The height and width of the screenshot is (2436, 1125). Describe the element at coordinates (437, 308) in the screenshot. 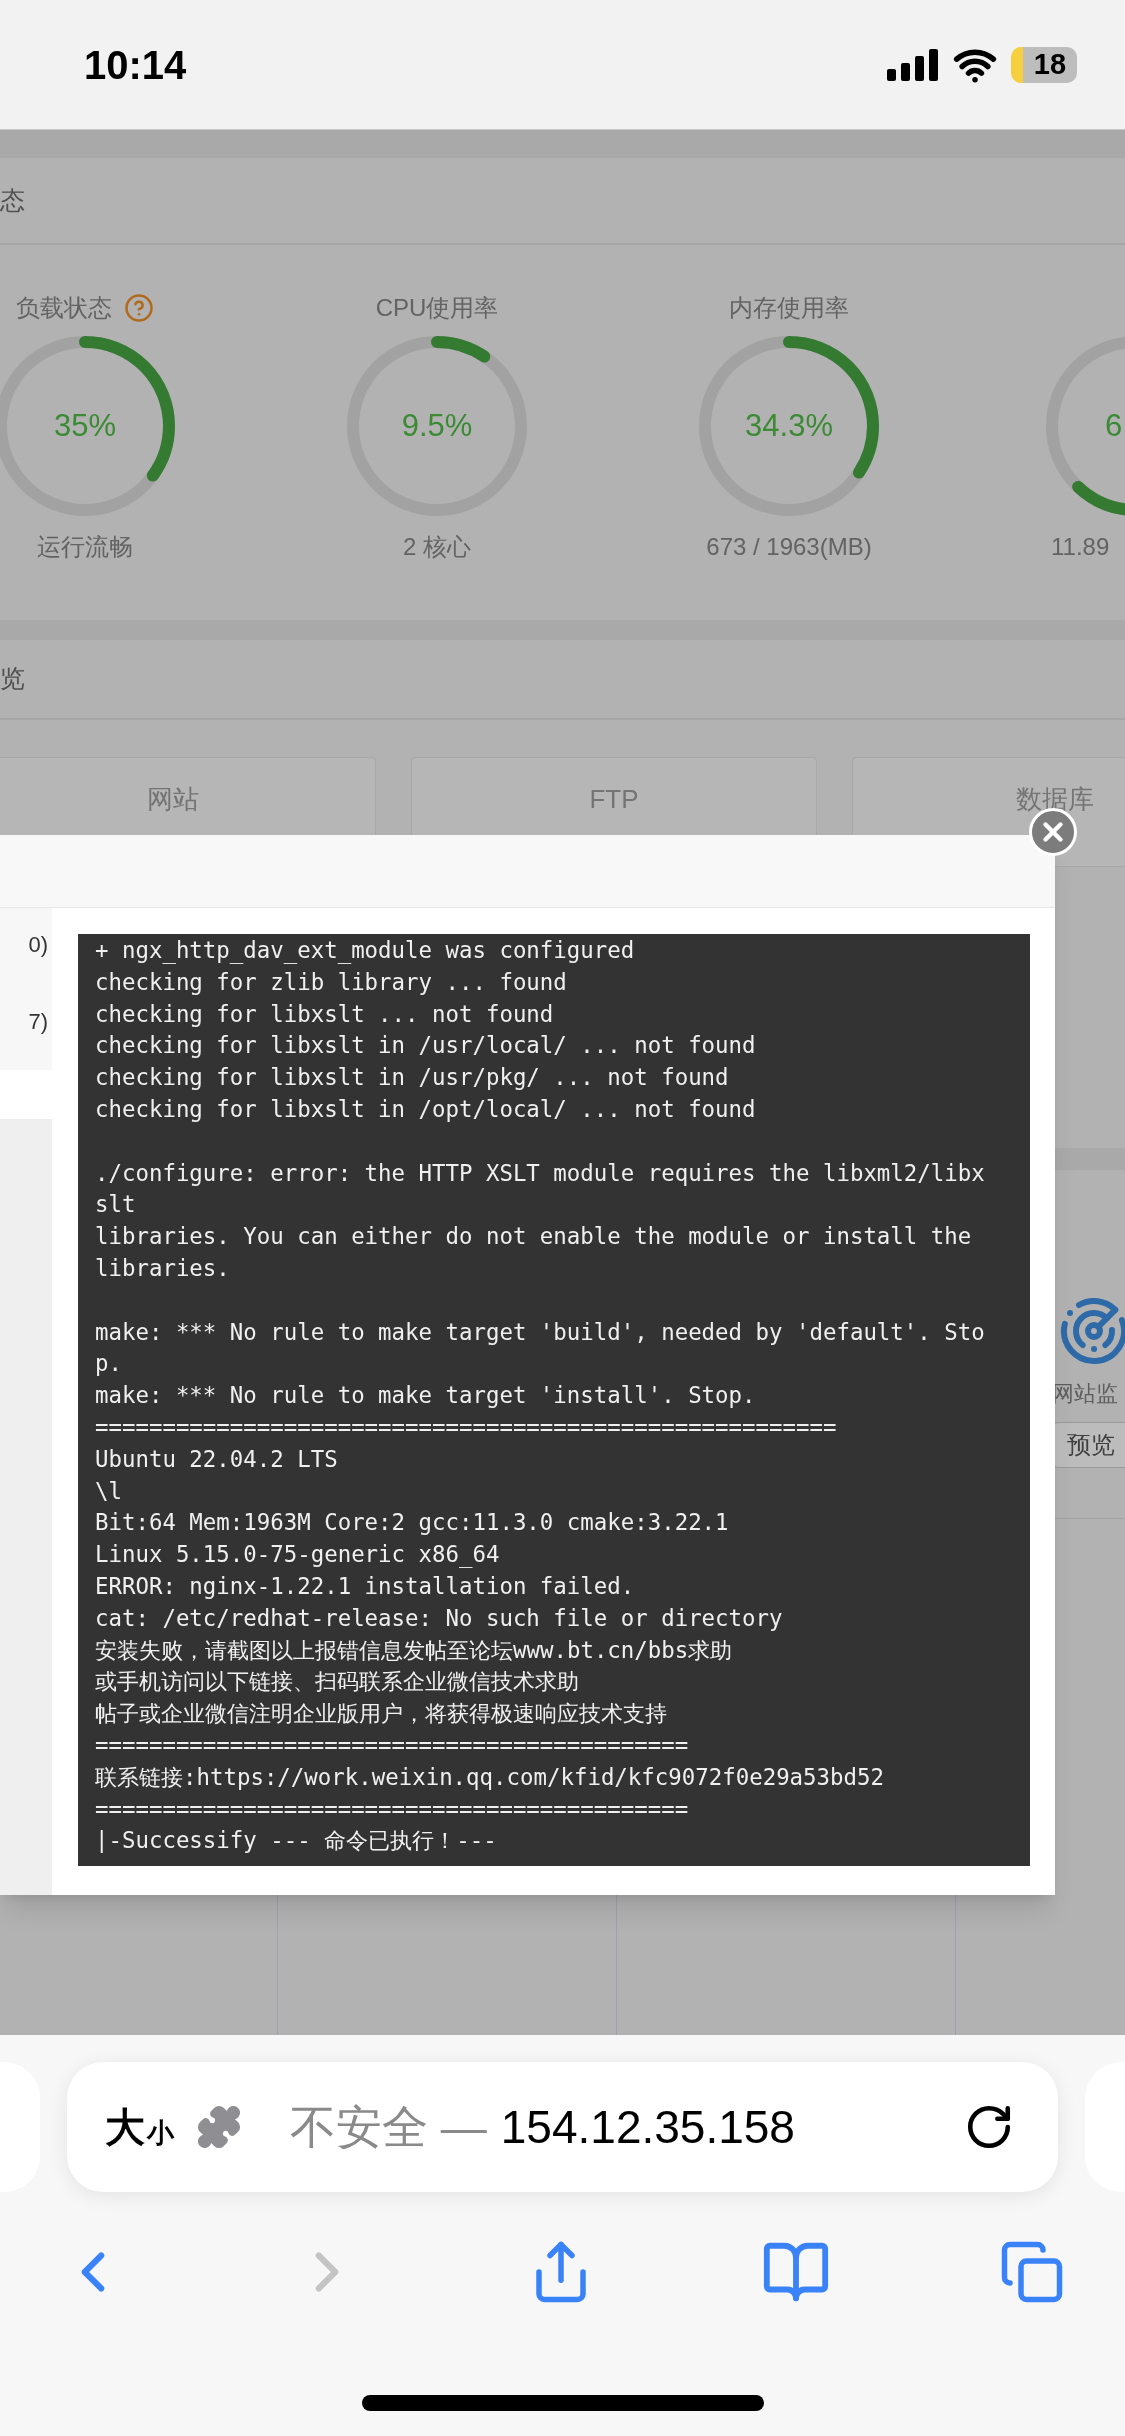

I see `gauge-title: CPU使用率` at that location.